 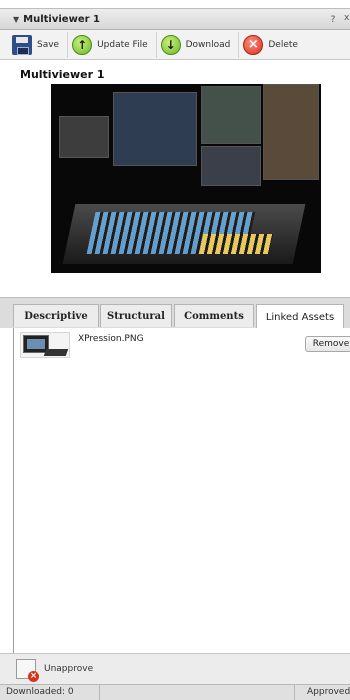 What do you see at coordinates (300, 316) in the screenshot?
I see `tab-linked-assets: Linked Assets` at bounding box center [300, 316].